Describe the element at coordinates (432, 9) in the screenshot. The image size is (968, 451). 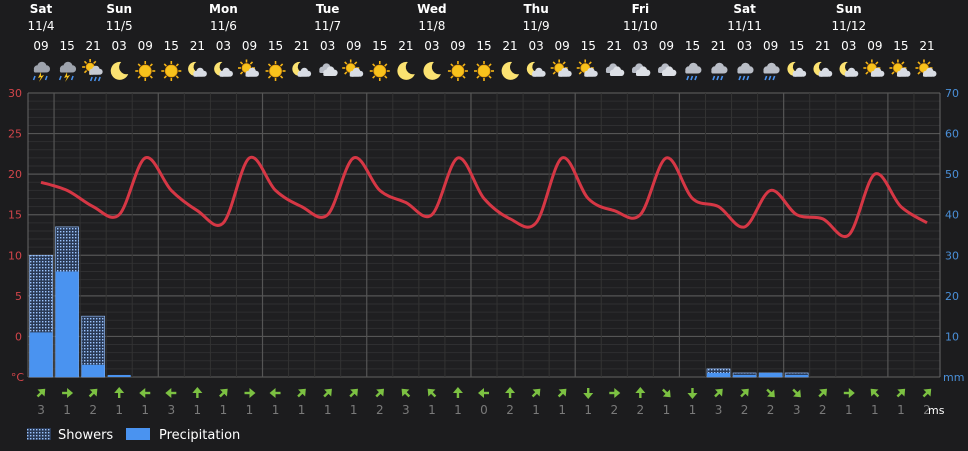
I see `day-name: Wed` at that location.